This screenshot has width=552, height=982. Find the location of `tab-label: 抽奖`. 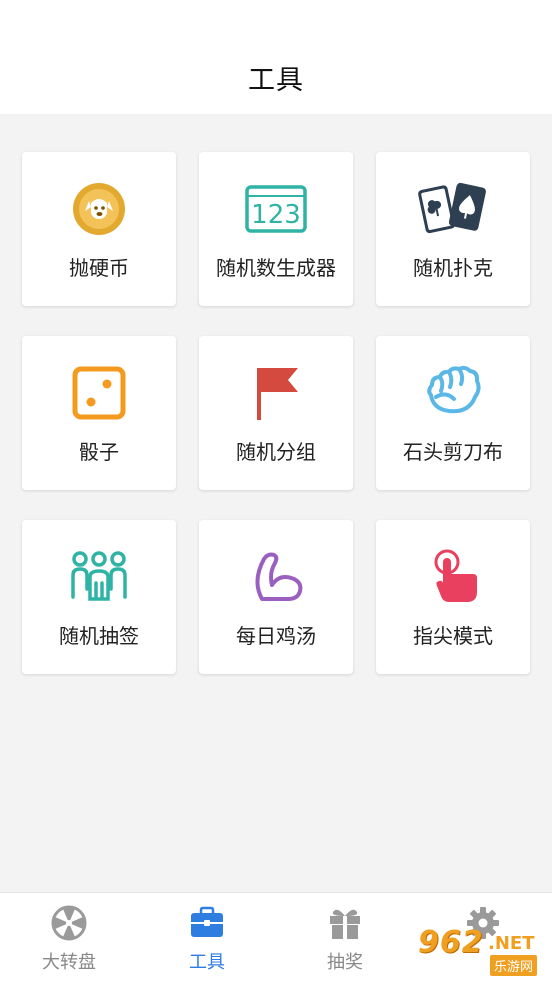

tab-label: 抽奖 is located at coordinates (345, 962).